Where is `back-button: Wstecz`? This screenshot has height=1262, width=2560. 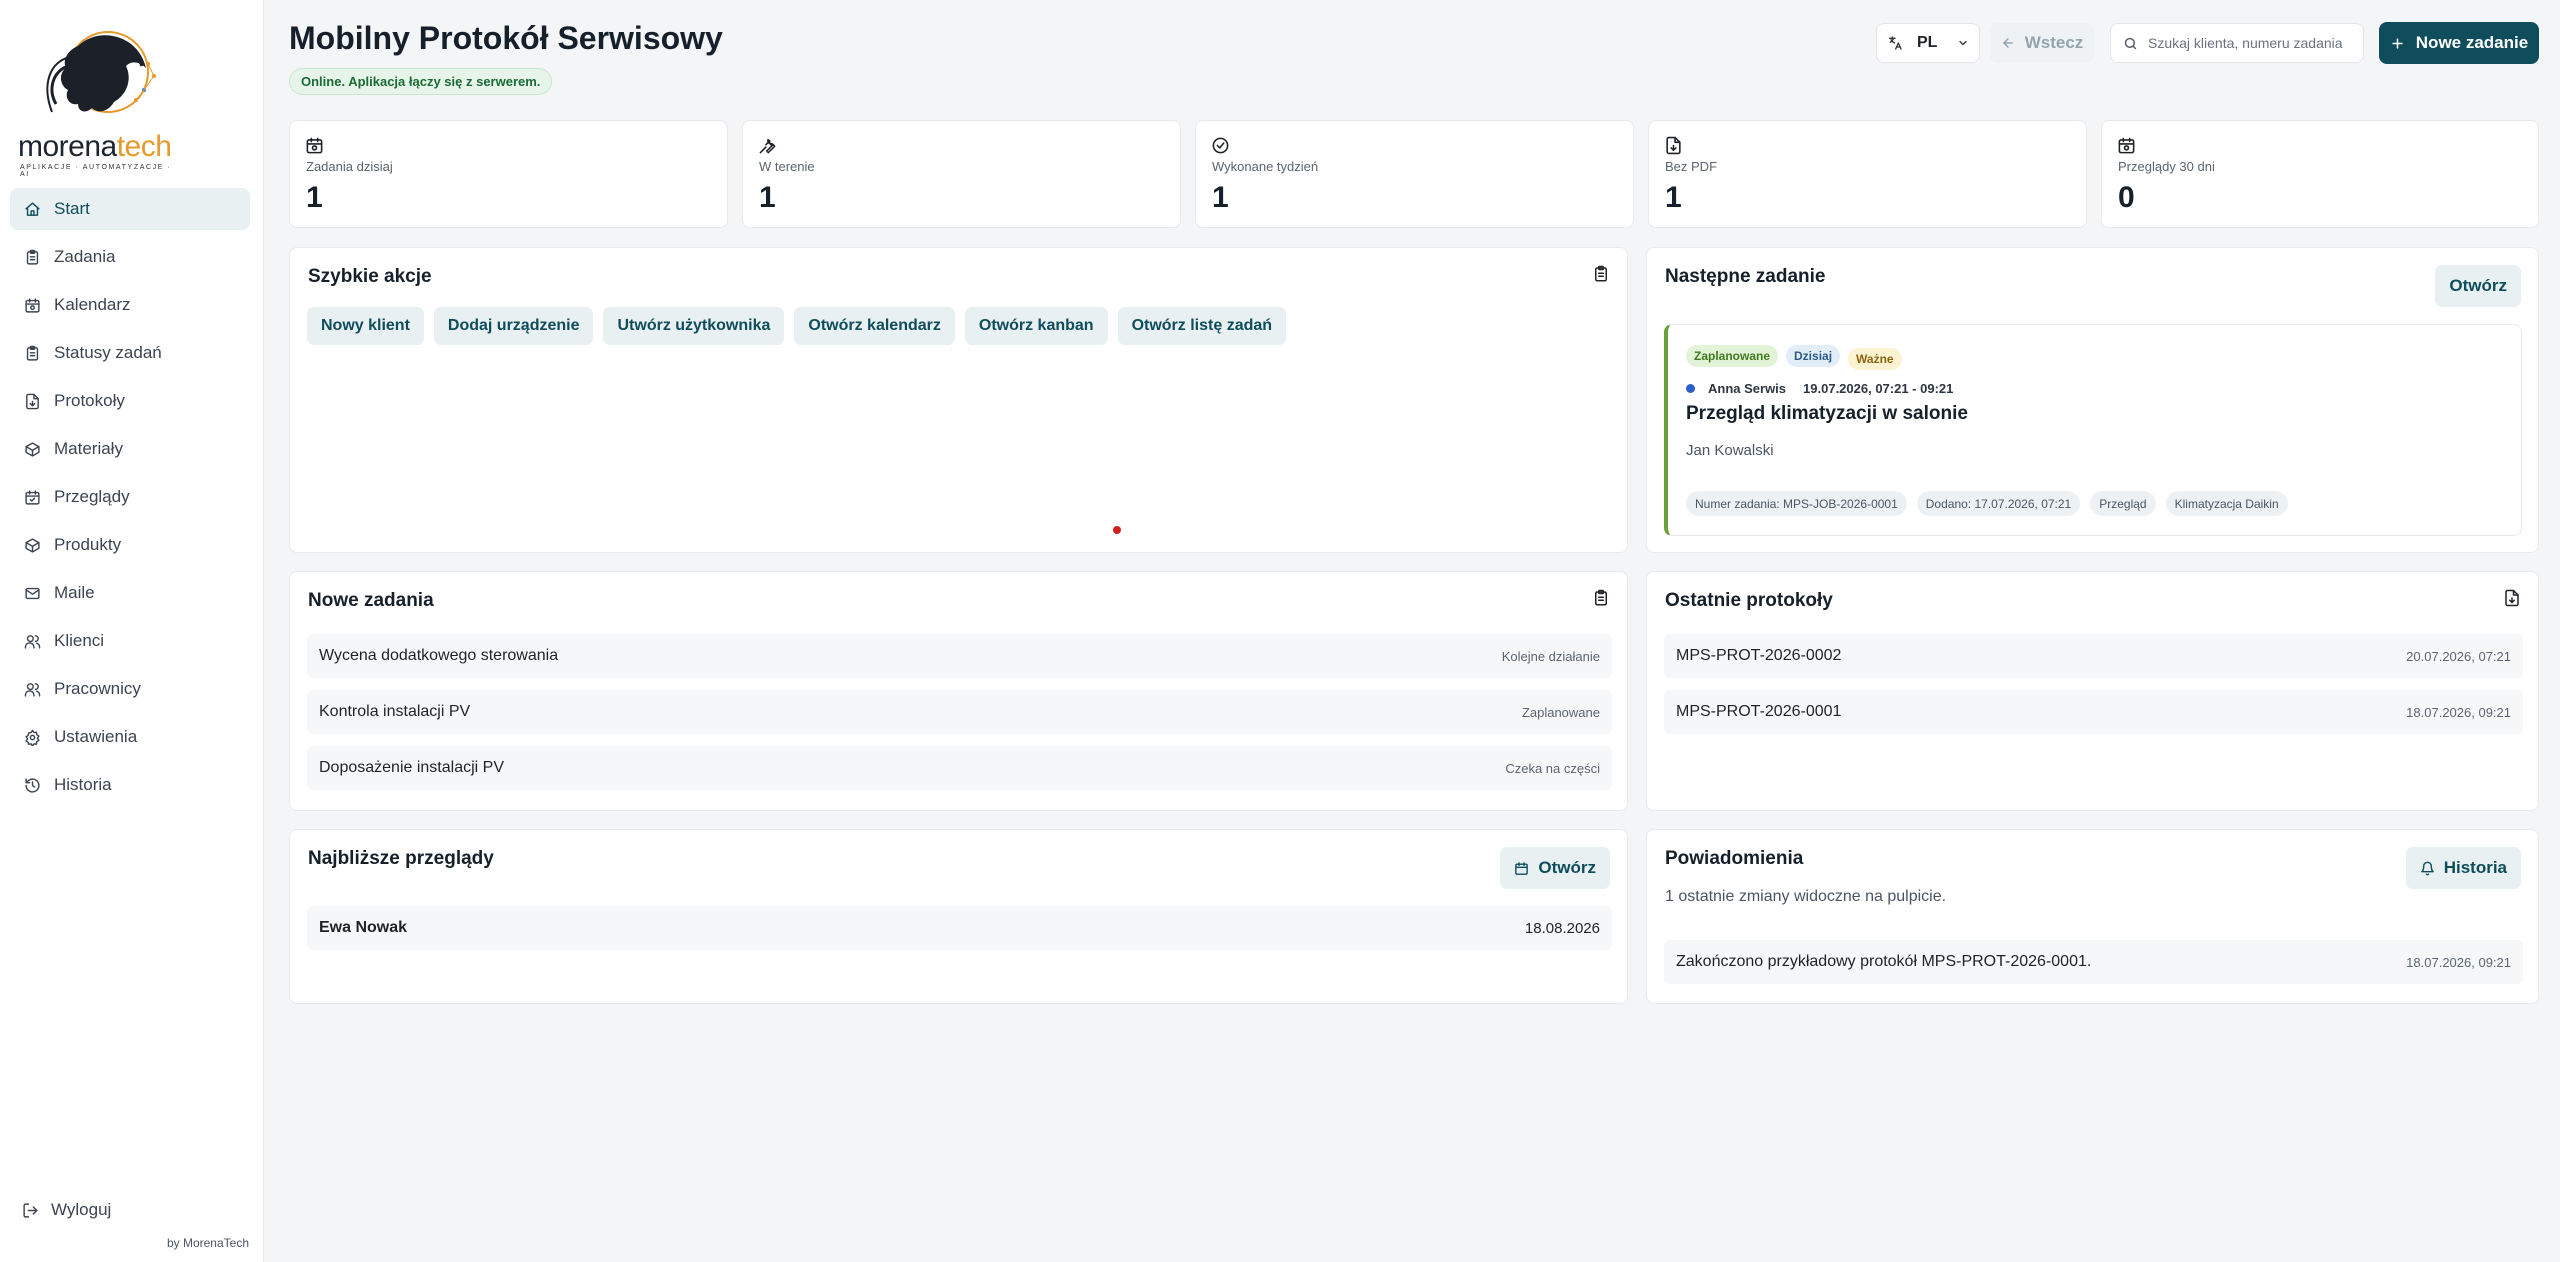 back-button: Wstecz is located at coordinates (2042, 43).